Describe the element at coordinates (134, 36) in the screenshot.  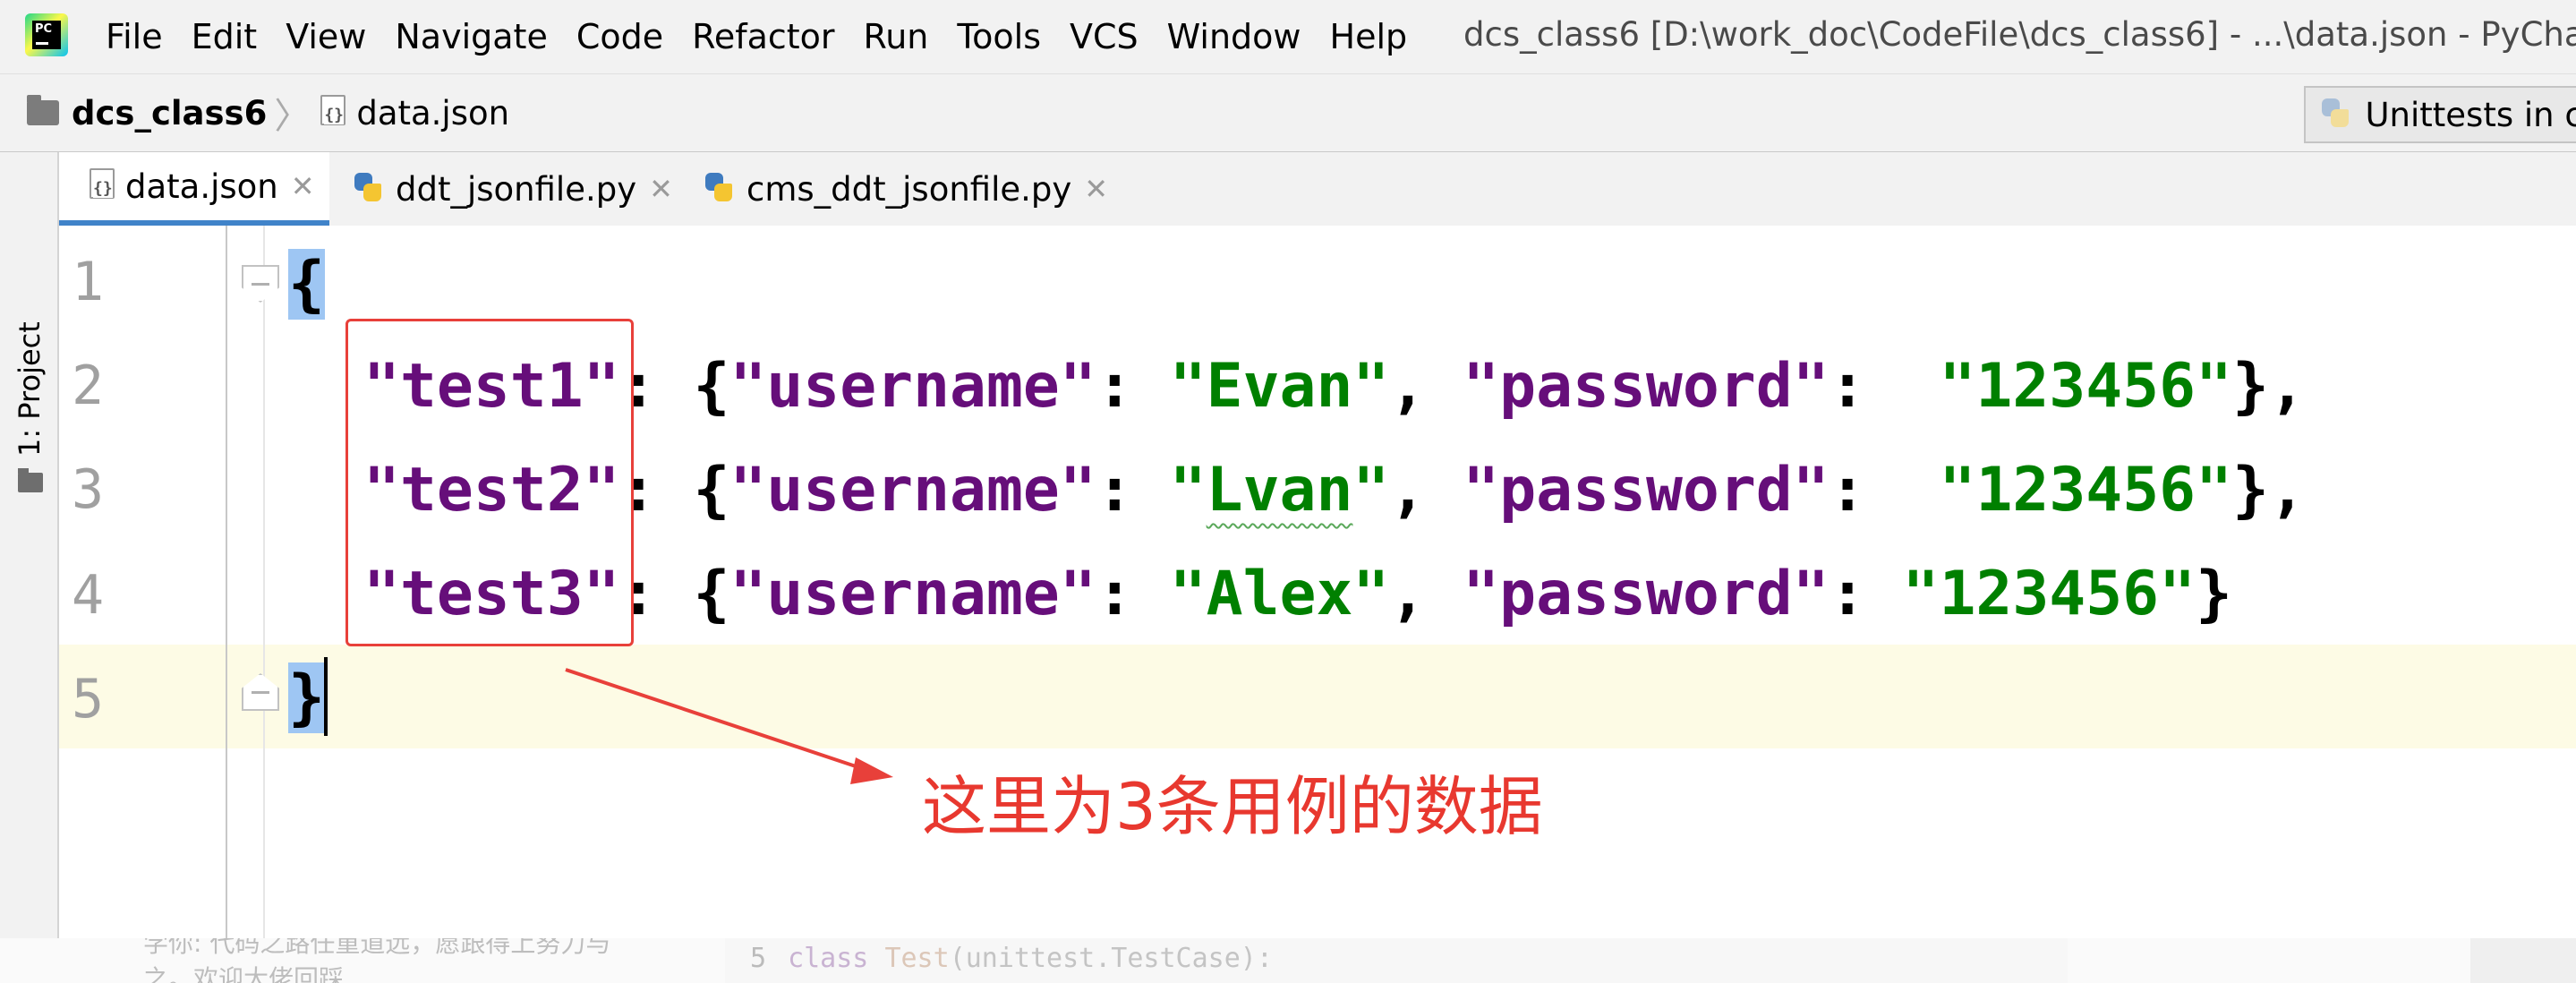
I see `menu-file: File` at that location.